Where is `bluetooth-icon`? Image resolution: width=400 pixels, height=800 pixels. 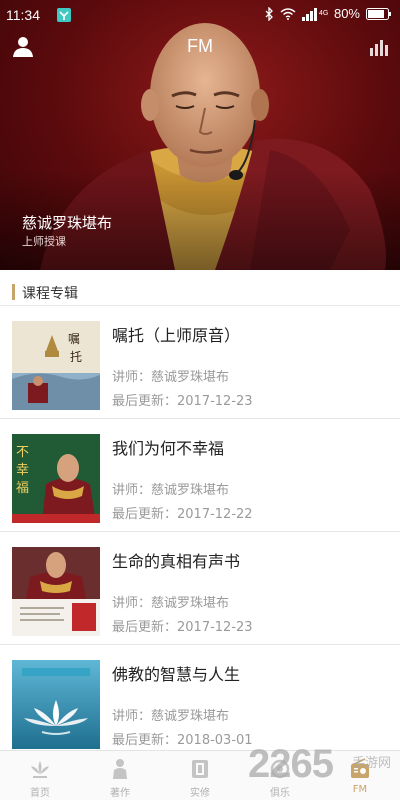 bluetooth-icon is located at coordinates (269, 13).